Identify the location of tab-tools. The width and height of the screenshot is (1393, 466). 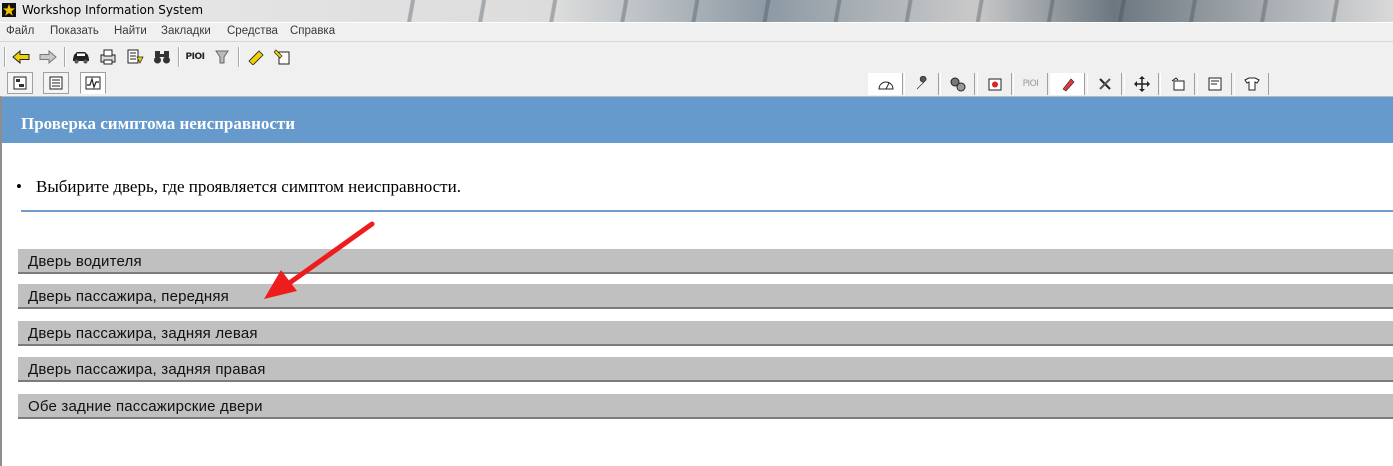
(1104, 84).